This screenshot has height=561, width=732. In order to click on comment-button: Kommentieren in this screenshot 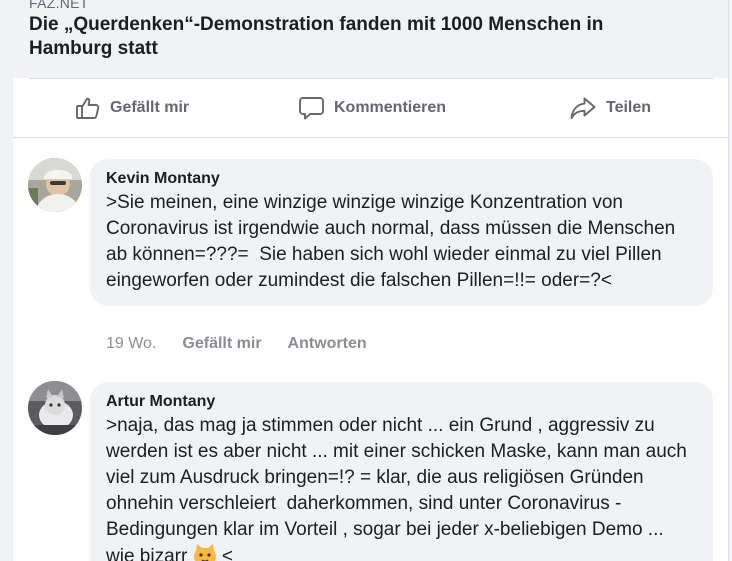, I will do `click(372, 108)`.